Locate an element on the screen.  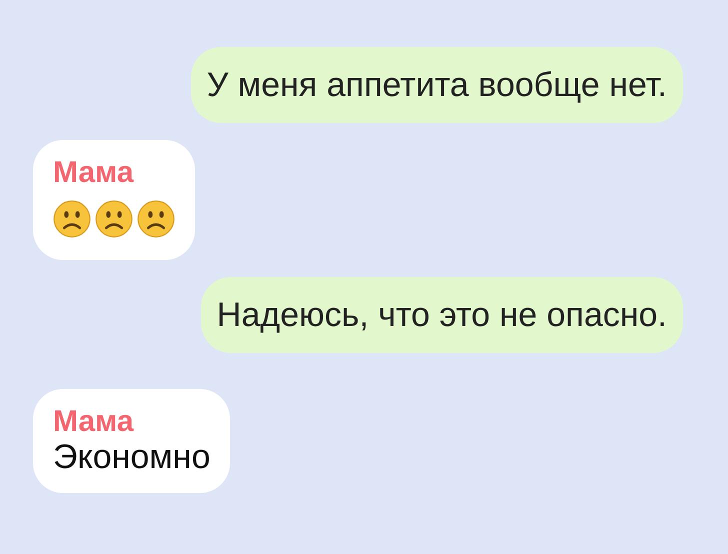
message-text: Экономно is located at coordinates (131, 457).